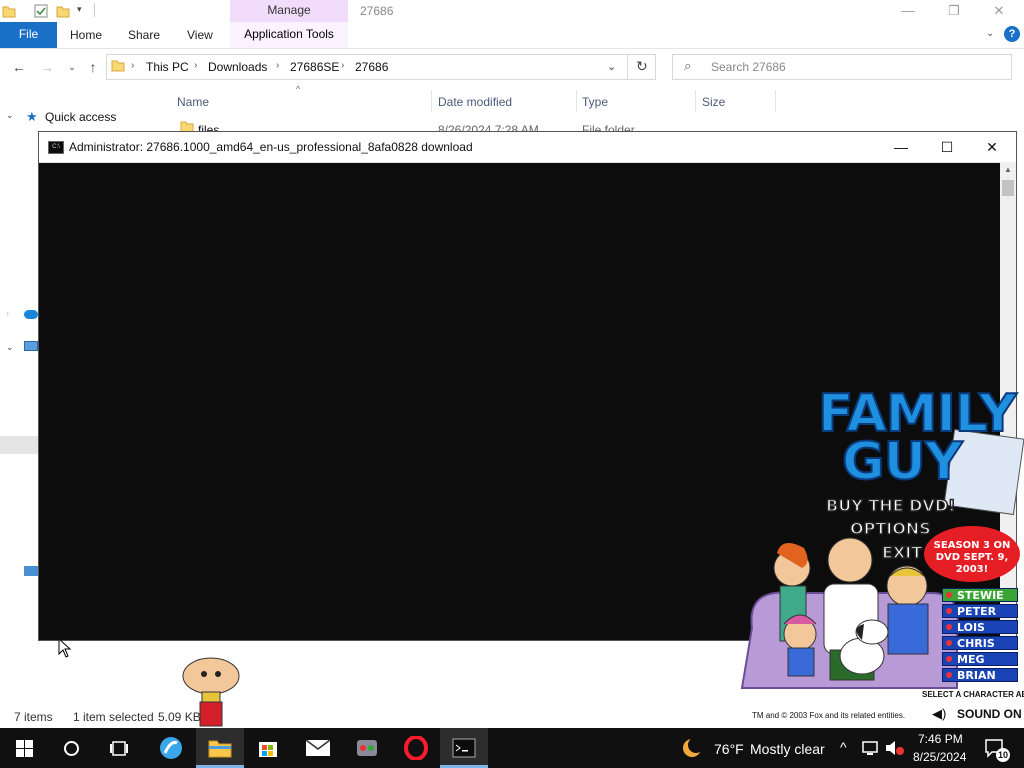 This screenshot has width=1024, height=768. What do you see at coordinates (367, 748) in the screenshot?
I see `game-app-icon` at bounding box center [367, 748].